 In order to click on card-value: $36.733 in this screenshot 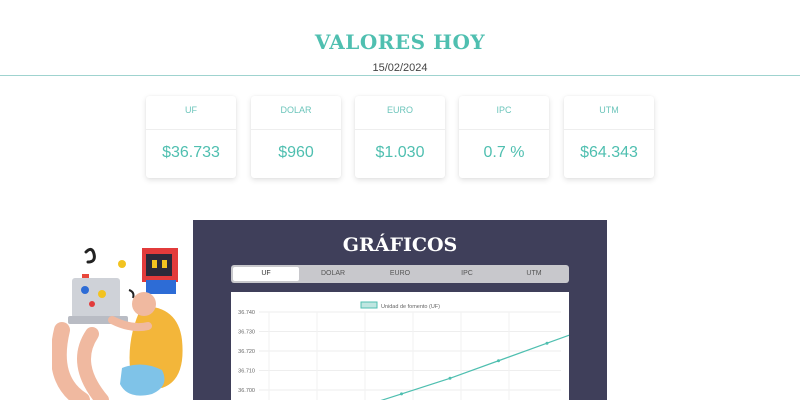, I will do `click(191, 152)`.